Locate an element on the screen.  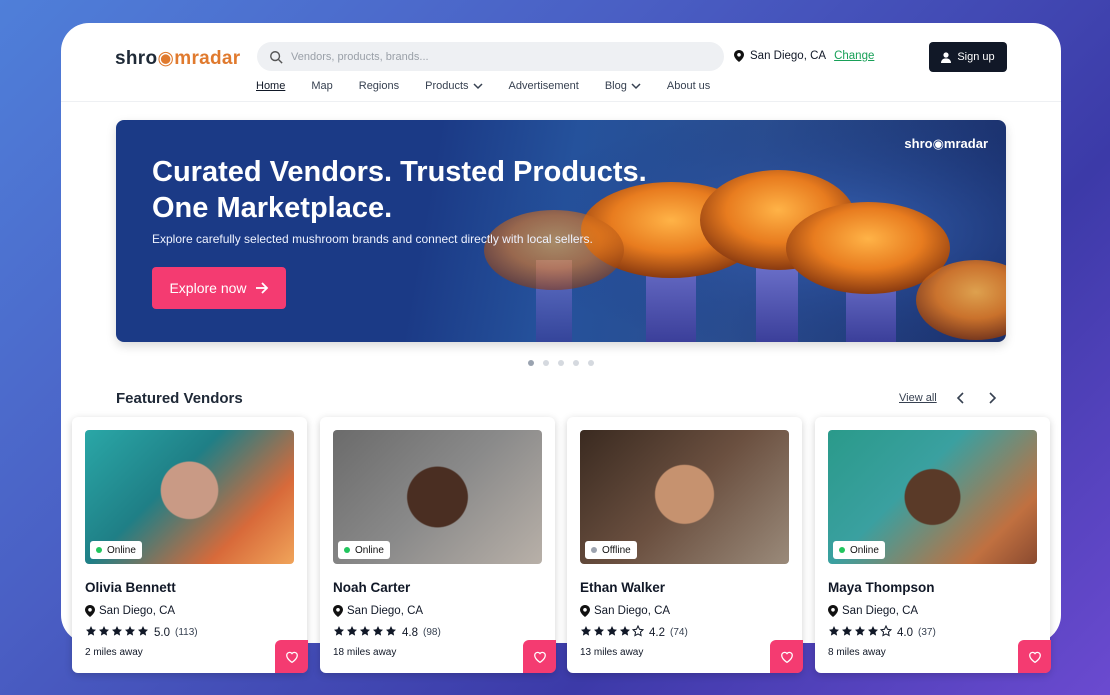
review-count: (74) is located at coordinates (679, 632).